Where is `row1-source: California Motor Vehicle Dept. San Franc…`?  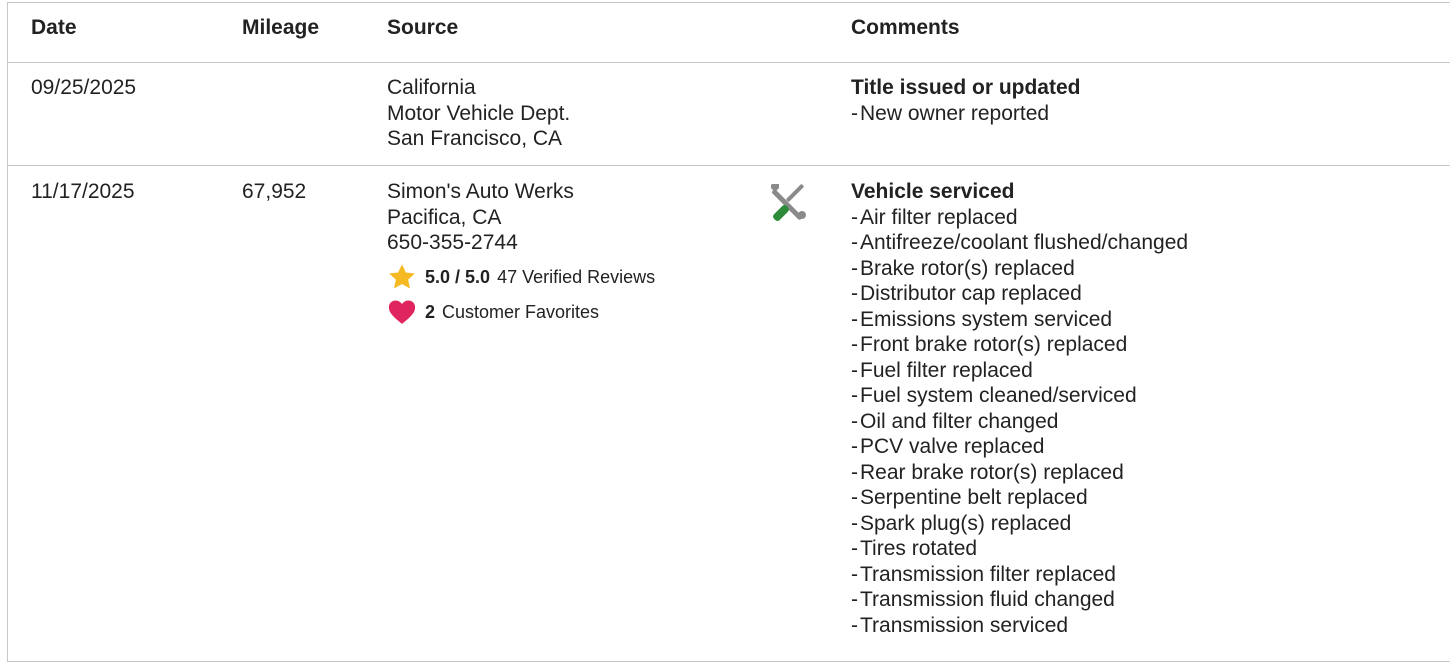 row1-source: California Motor Vehicle Dept. San Franc… is located at coordinates (478, 113).